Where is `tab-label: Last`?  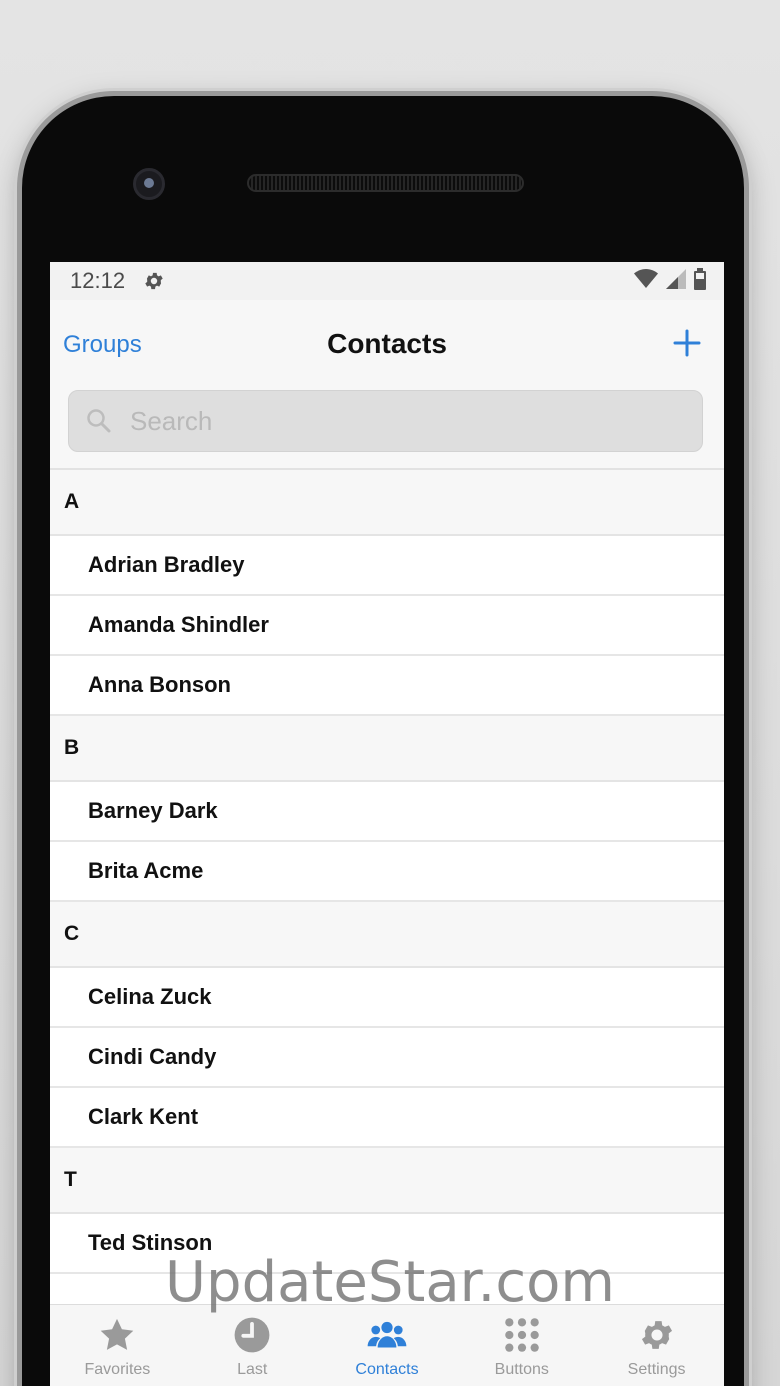
tab-label: Last is located at coordinates (252, 1369).